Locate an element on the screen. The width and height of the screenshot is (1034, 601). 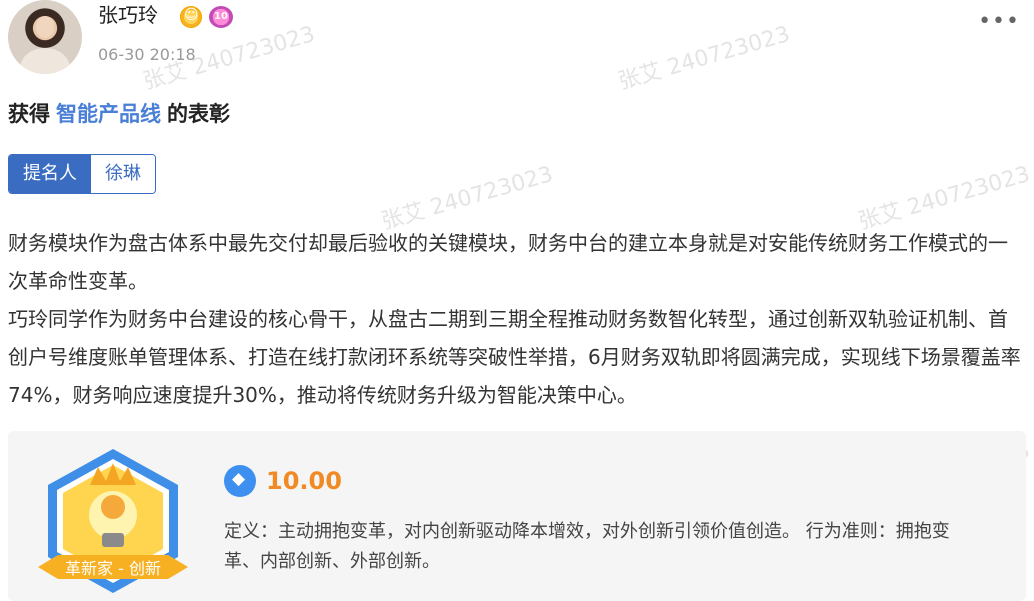
avatar-shoulders is located at coordinates (45, 61).